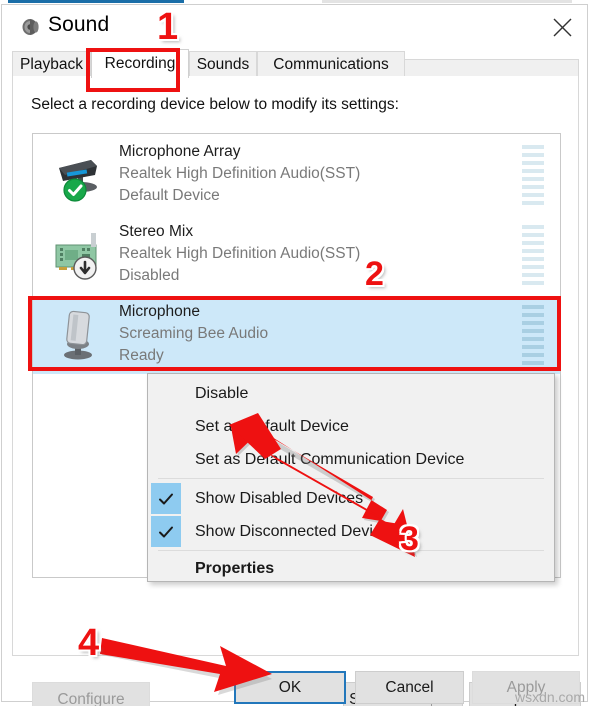 Image resolution: width=589 pixels, height=706 pixels. What do you see at coordinates (235, 568) in the screenshot?
I see `menu-item-label: Properties` at bounding box center [235, 568].